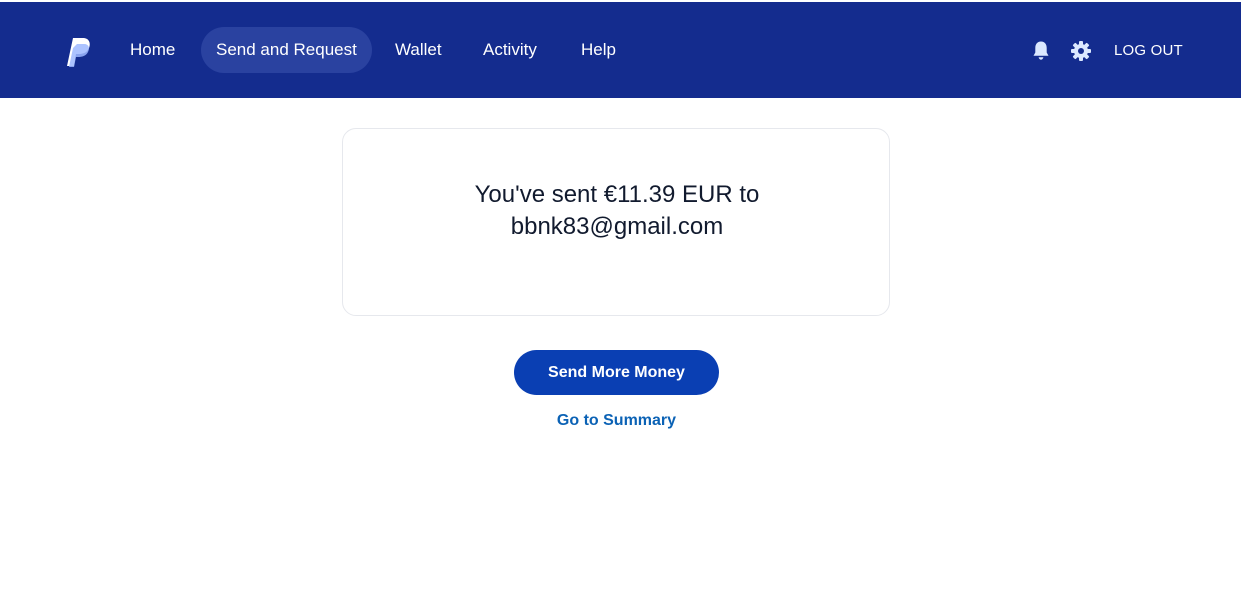 This screenshot has height=593, width=1241. What do you see at coordinates (617, 194) in the screenshot?
I see `confirmation-line-amount: You've sent €11.39 EUR to` at bounding box center [617, 194].